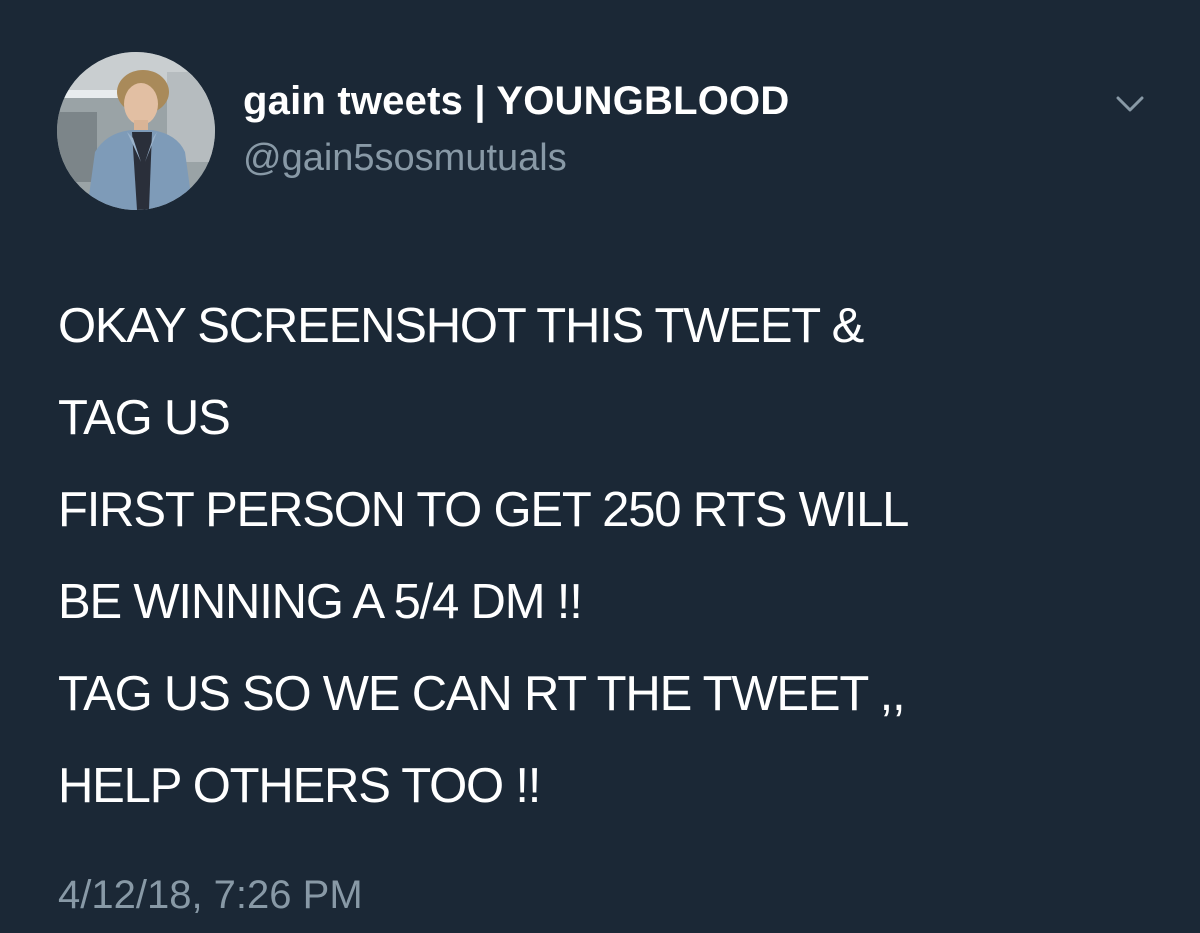  Describe the element at coordinates (483, 510) in the screenshot. I see `tweet-text-line: FIRST PERSON TO GET 250 RTS WILL` at that location.